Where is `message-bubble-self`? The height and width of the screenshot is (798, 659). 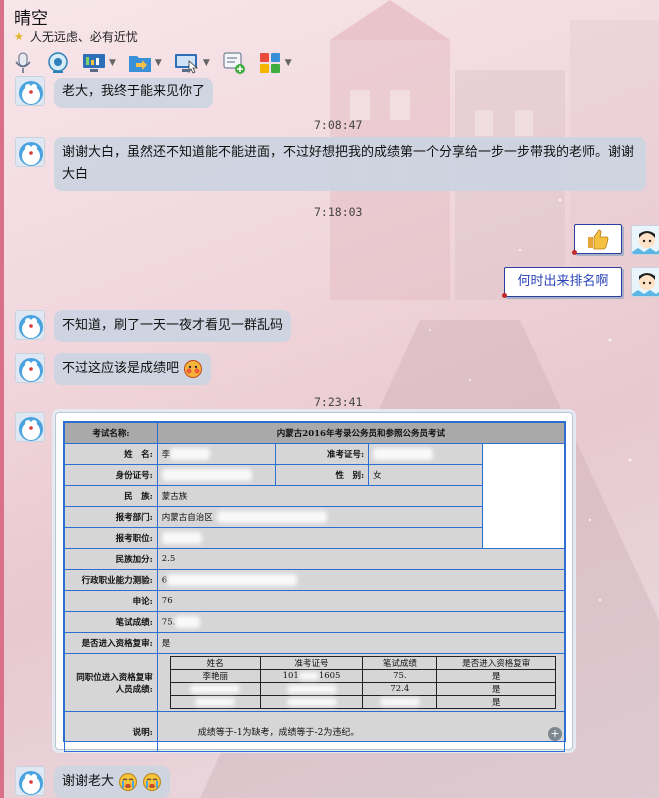 message-bubble-self is located at coordinates (598, 239).